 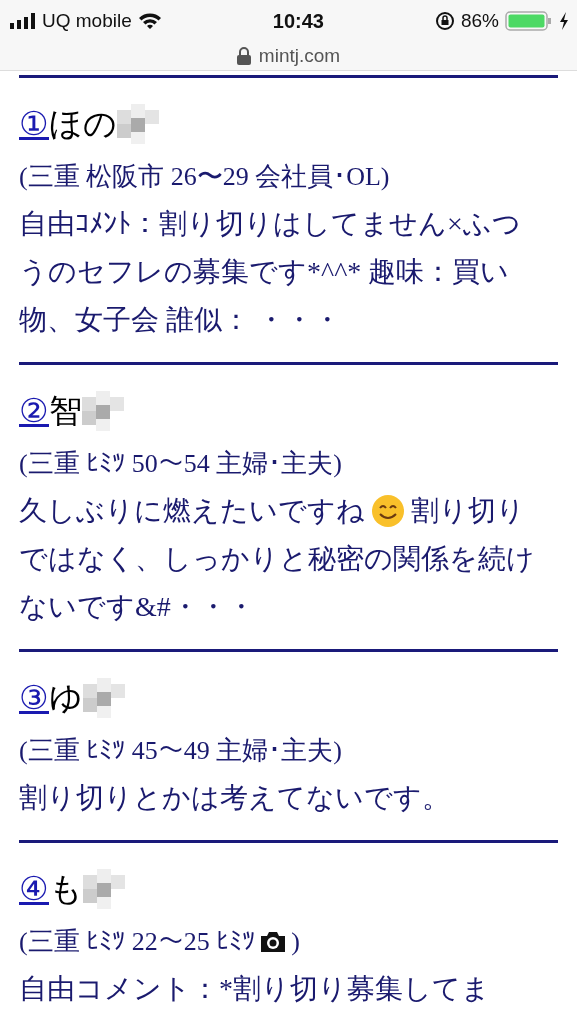 What do you see at coordinates (254, 989) in the screenshot?
I see `comment-text: 自由コメント：*割り切り募集してま` at bounding box center [254, 989].